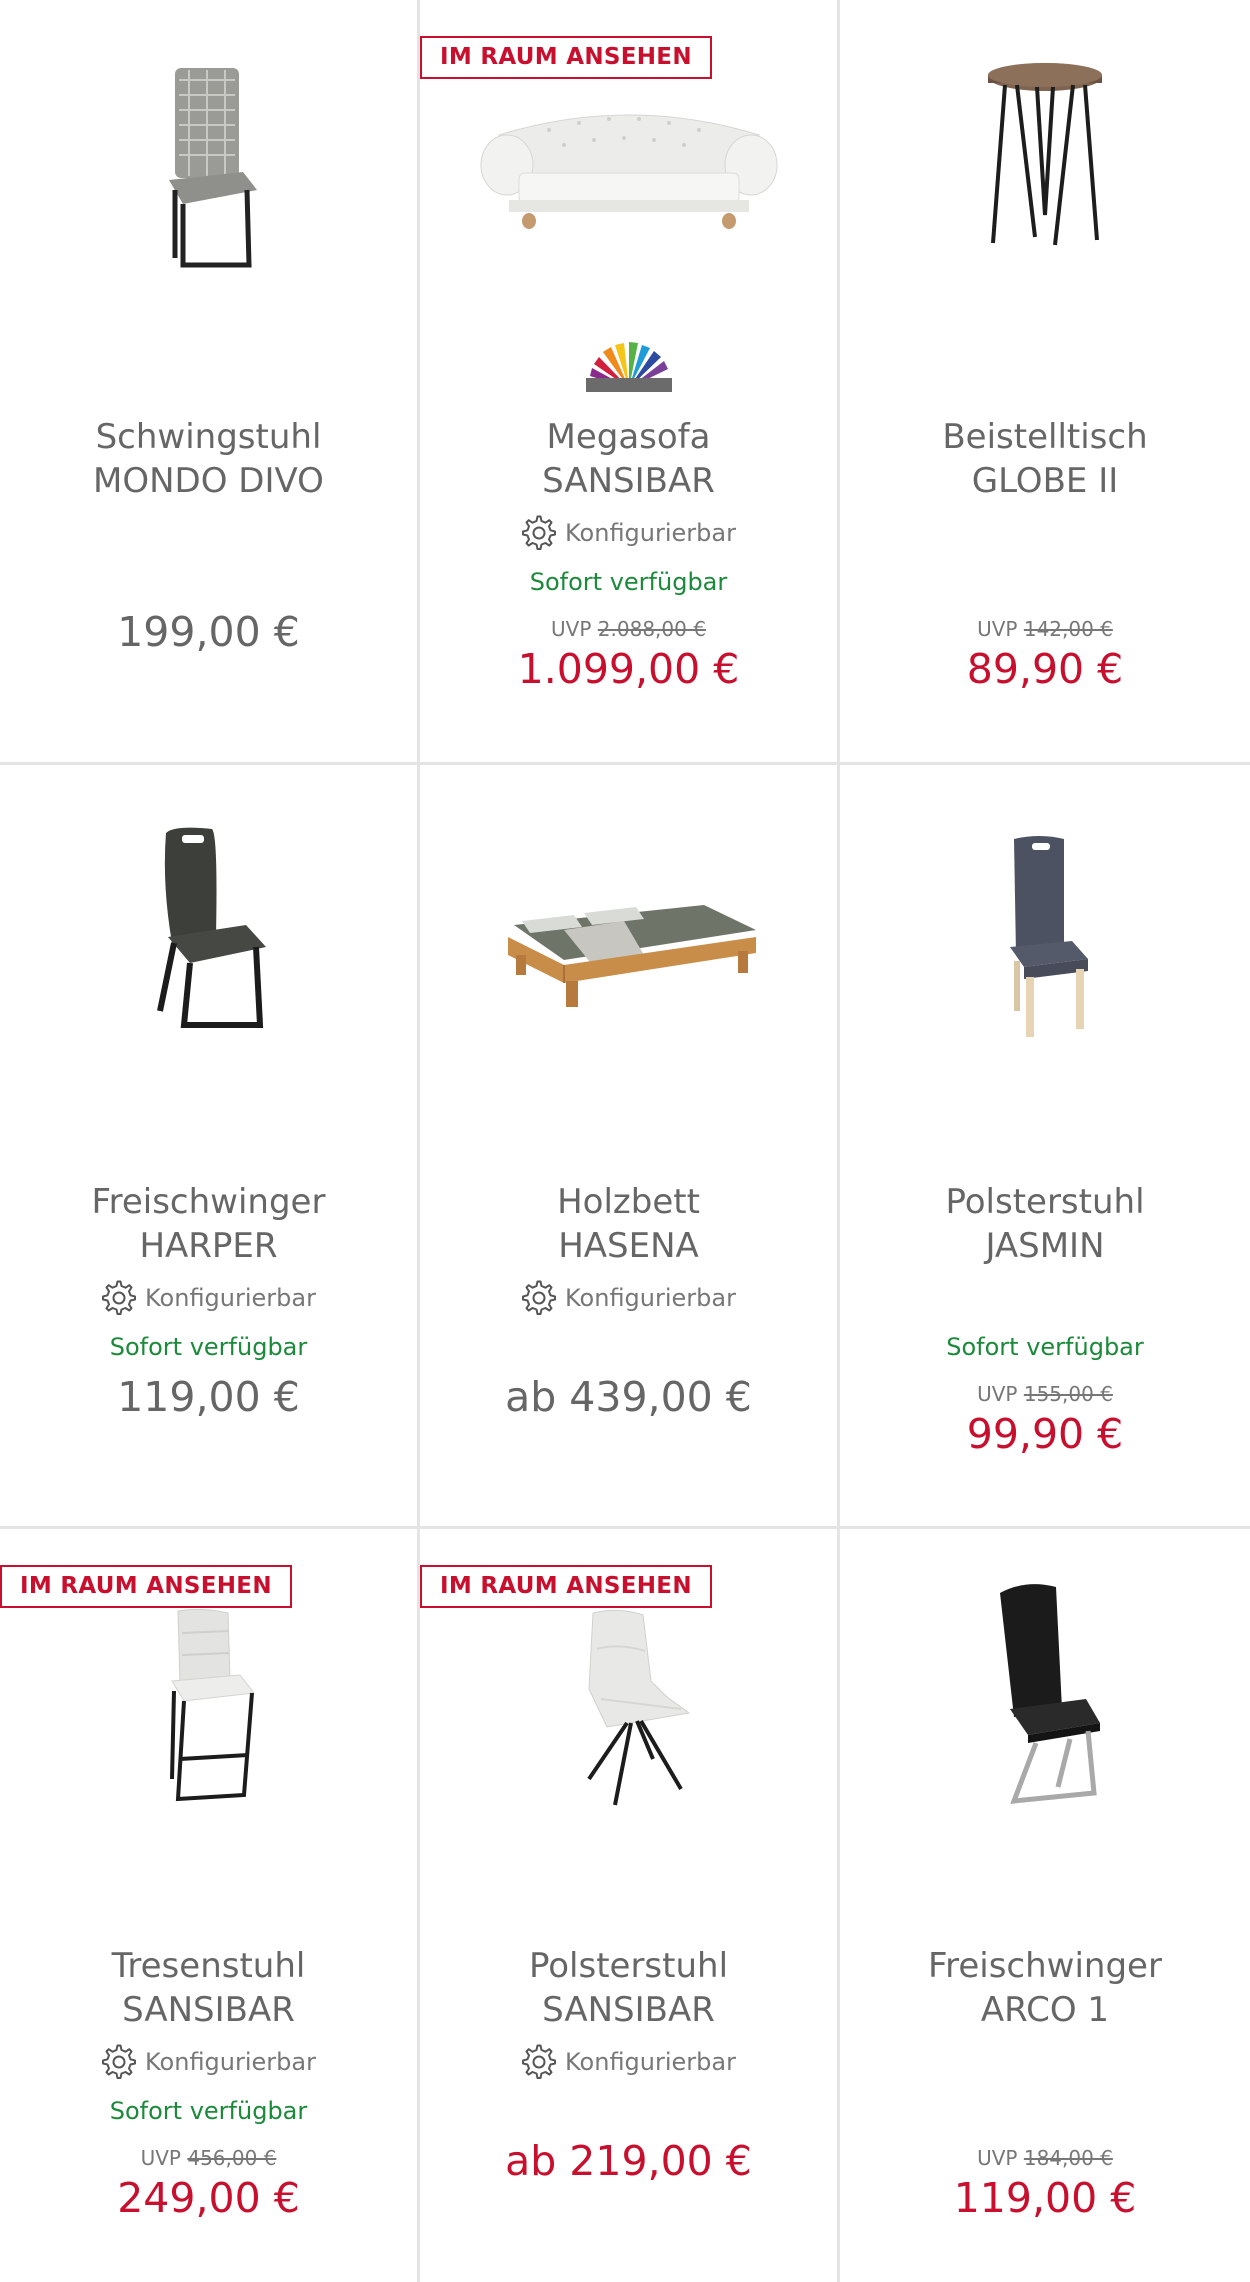  Describe the element at coordinates (651, 629) in the screenshot. I see `rrp-value: 2.088,00 €` at that location.